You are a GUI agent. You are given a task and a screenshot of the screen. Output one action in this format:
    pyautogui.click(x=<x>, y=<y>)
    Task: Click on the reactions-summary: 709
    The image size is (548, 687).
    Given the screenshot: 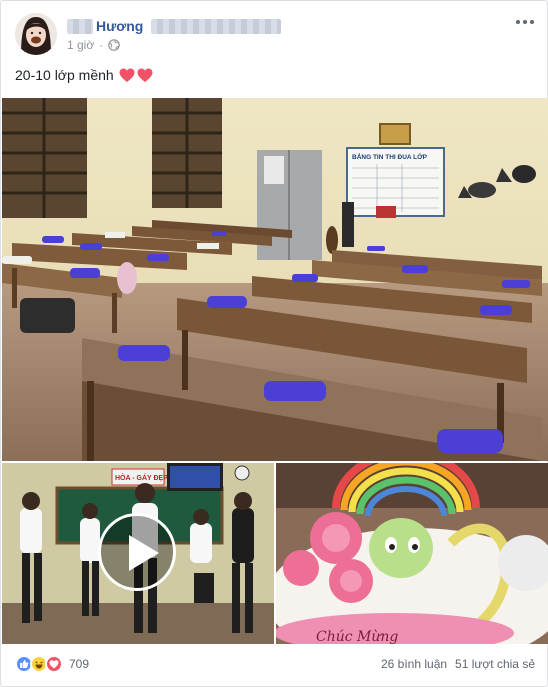 What is the action you would take?
    pyautogui.click(x=52, y=664)
    